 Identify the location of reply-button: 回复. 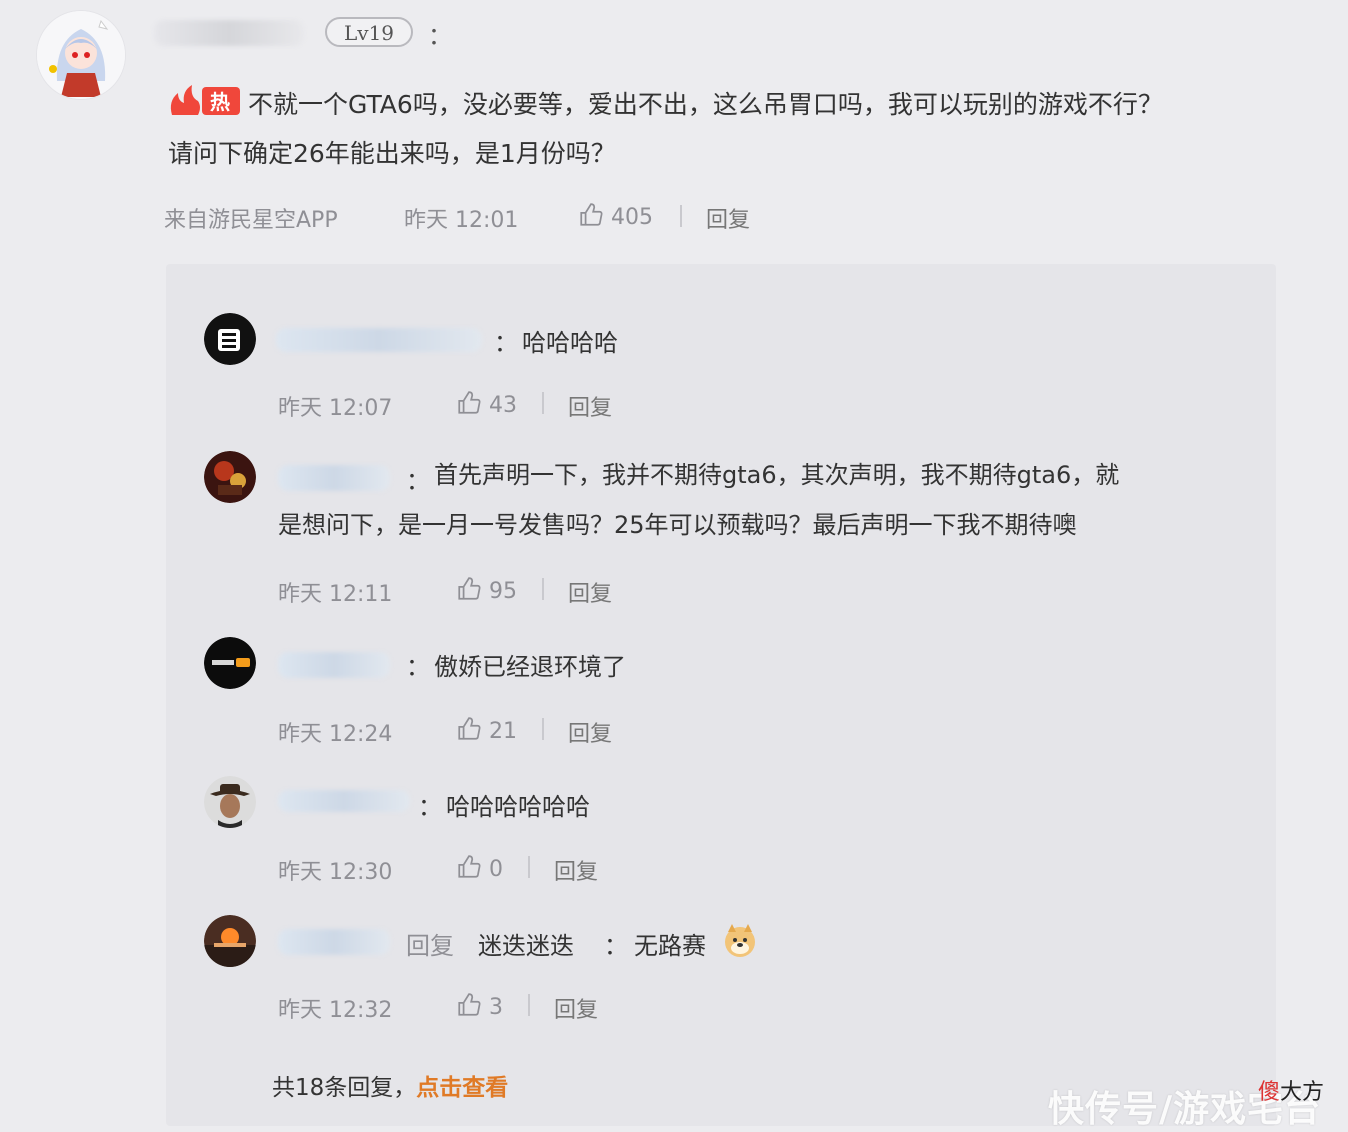
(728, 218).